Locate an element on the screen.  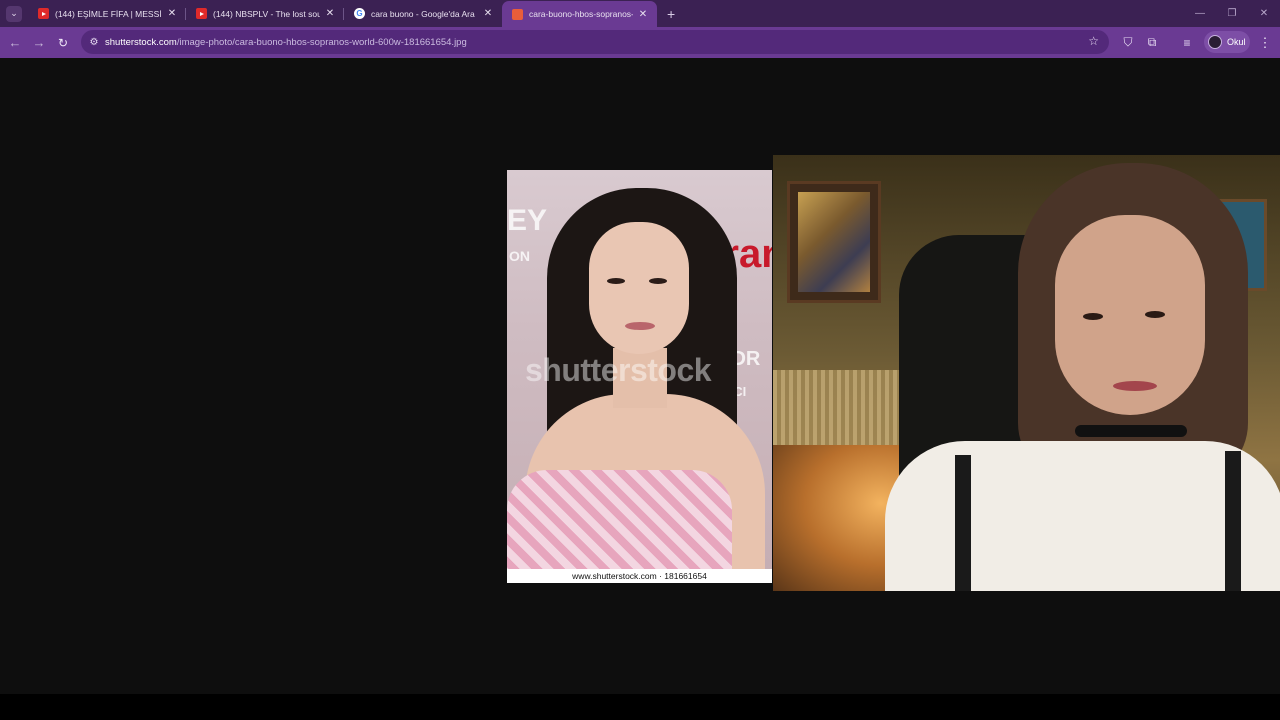
back-button: ← is located at coordinates (15, 42).